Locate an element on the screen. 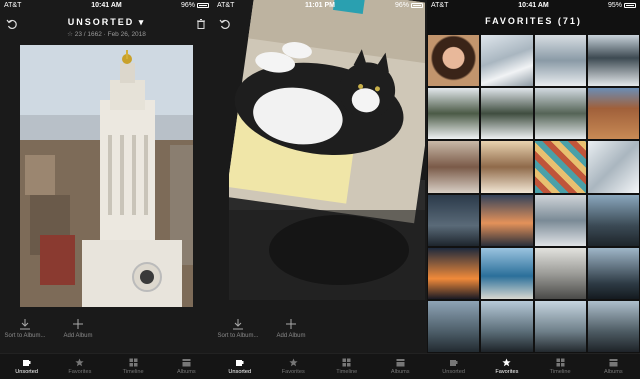 The image size is (640, 379). status-bar: AT&T 10:41 AM 95% is located at coordinates (533, 6).